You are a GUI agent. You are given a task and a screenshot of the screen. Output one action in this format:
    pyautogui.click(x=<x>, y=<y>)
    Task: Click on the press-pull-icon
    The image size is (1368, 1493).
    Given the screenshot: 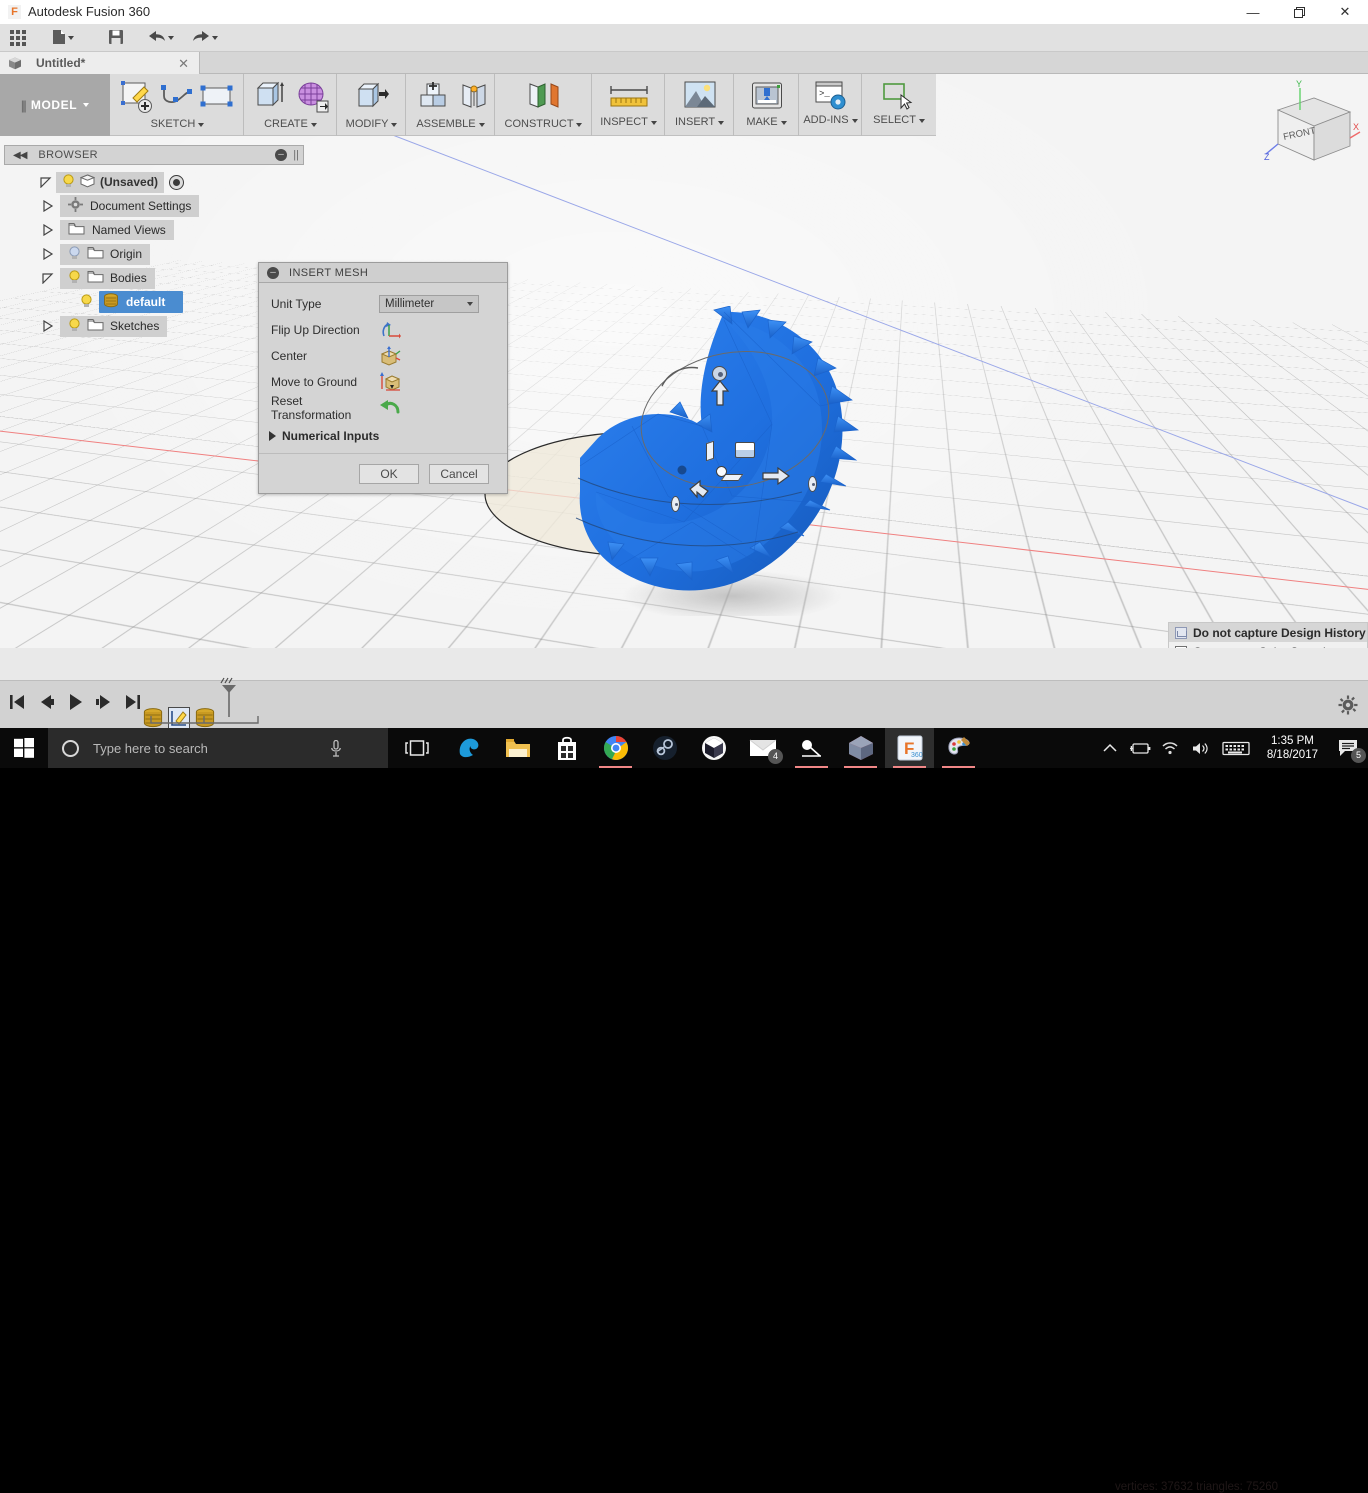 What is the action you would take?
    pyautogui.click(x=372, y=98)
    